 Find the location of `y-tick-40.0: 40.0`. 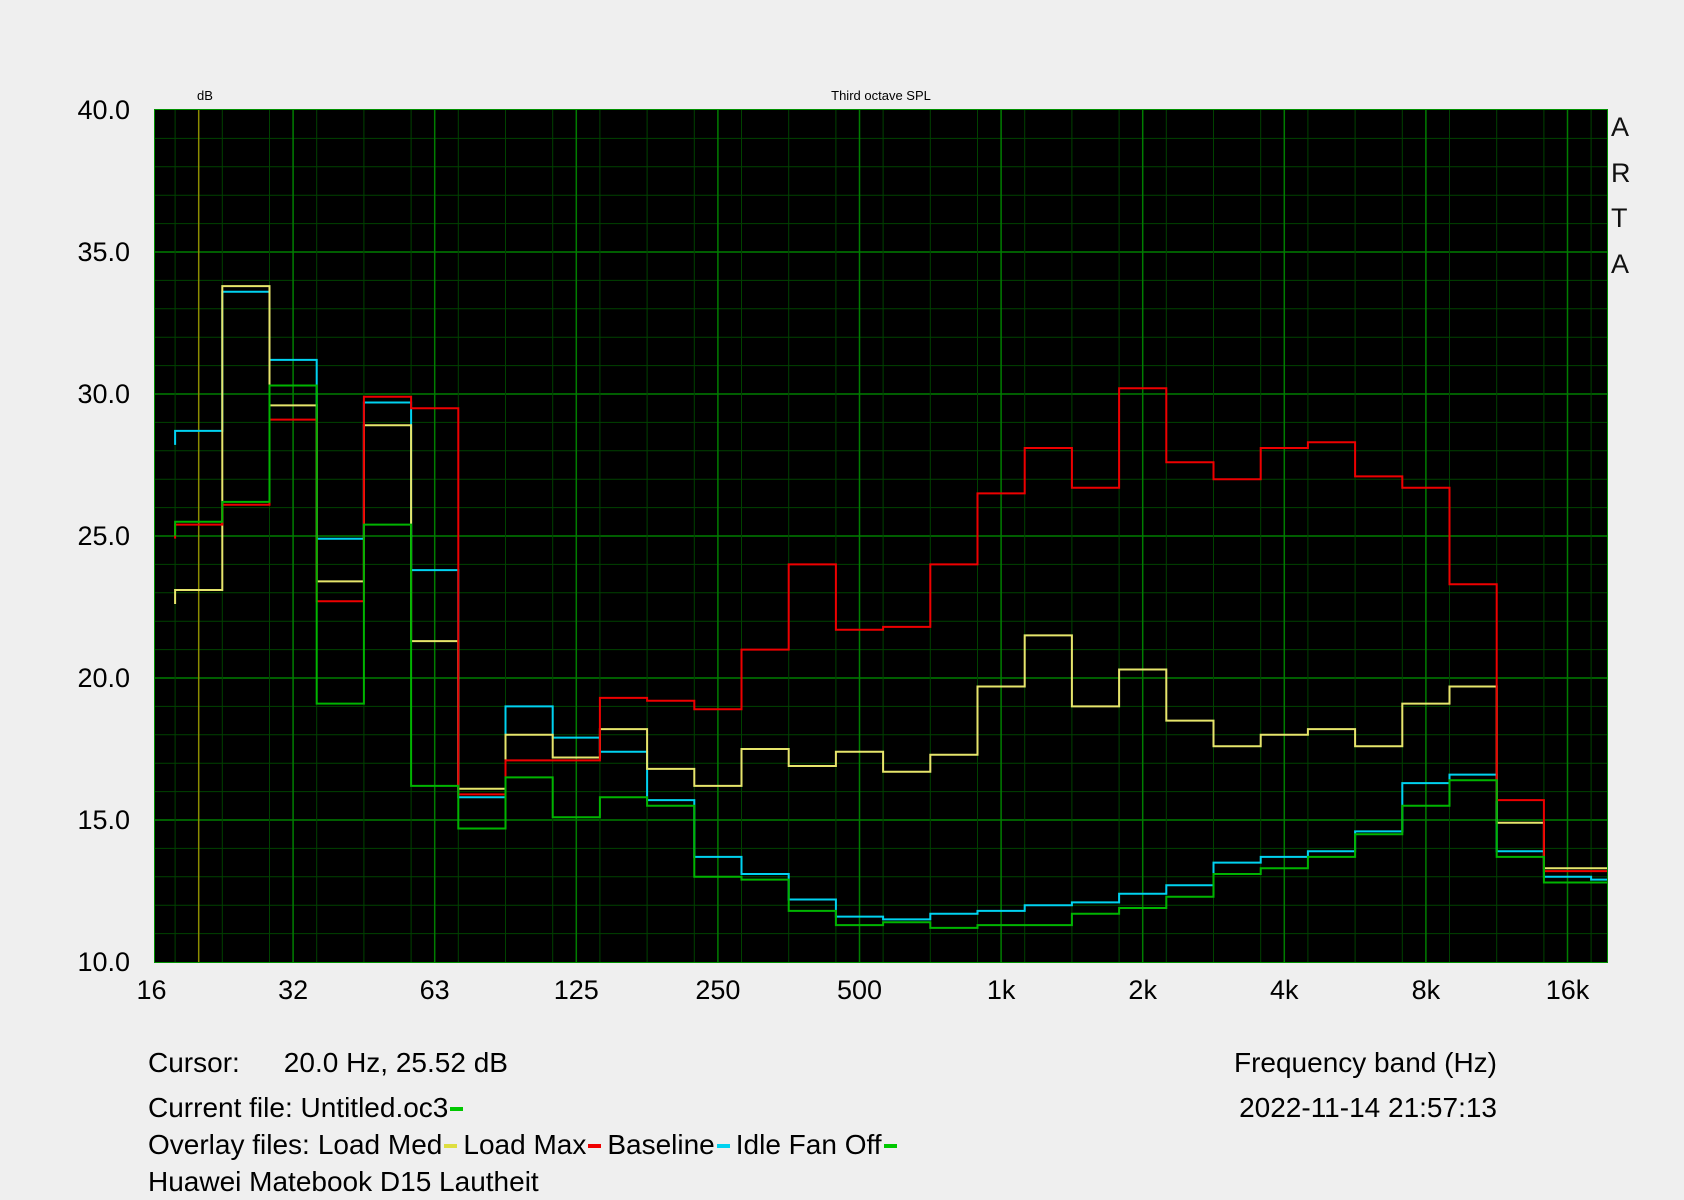

y-tick-40.0: 40.0 is located at coordinates (103, 110).